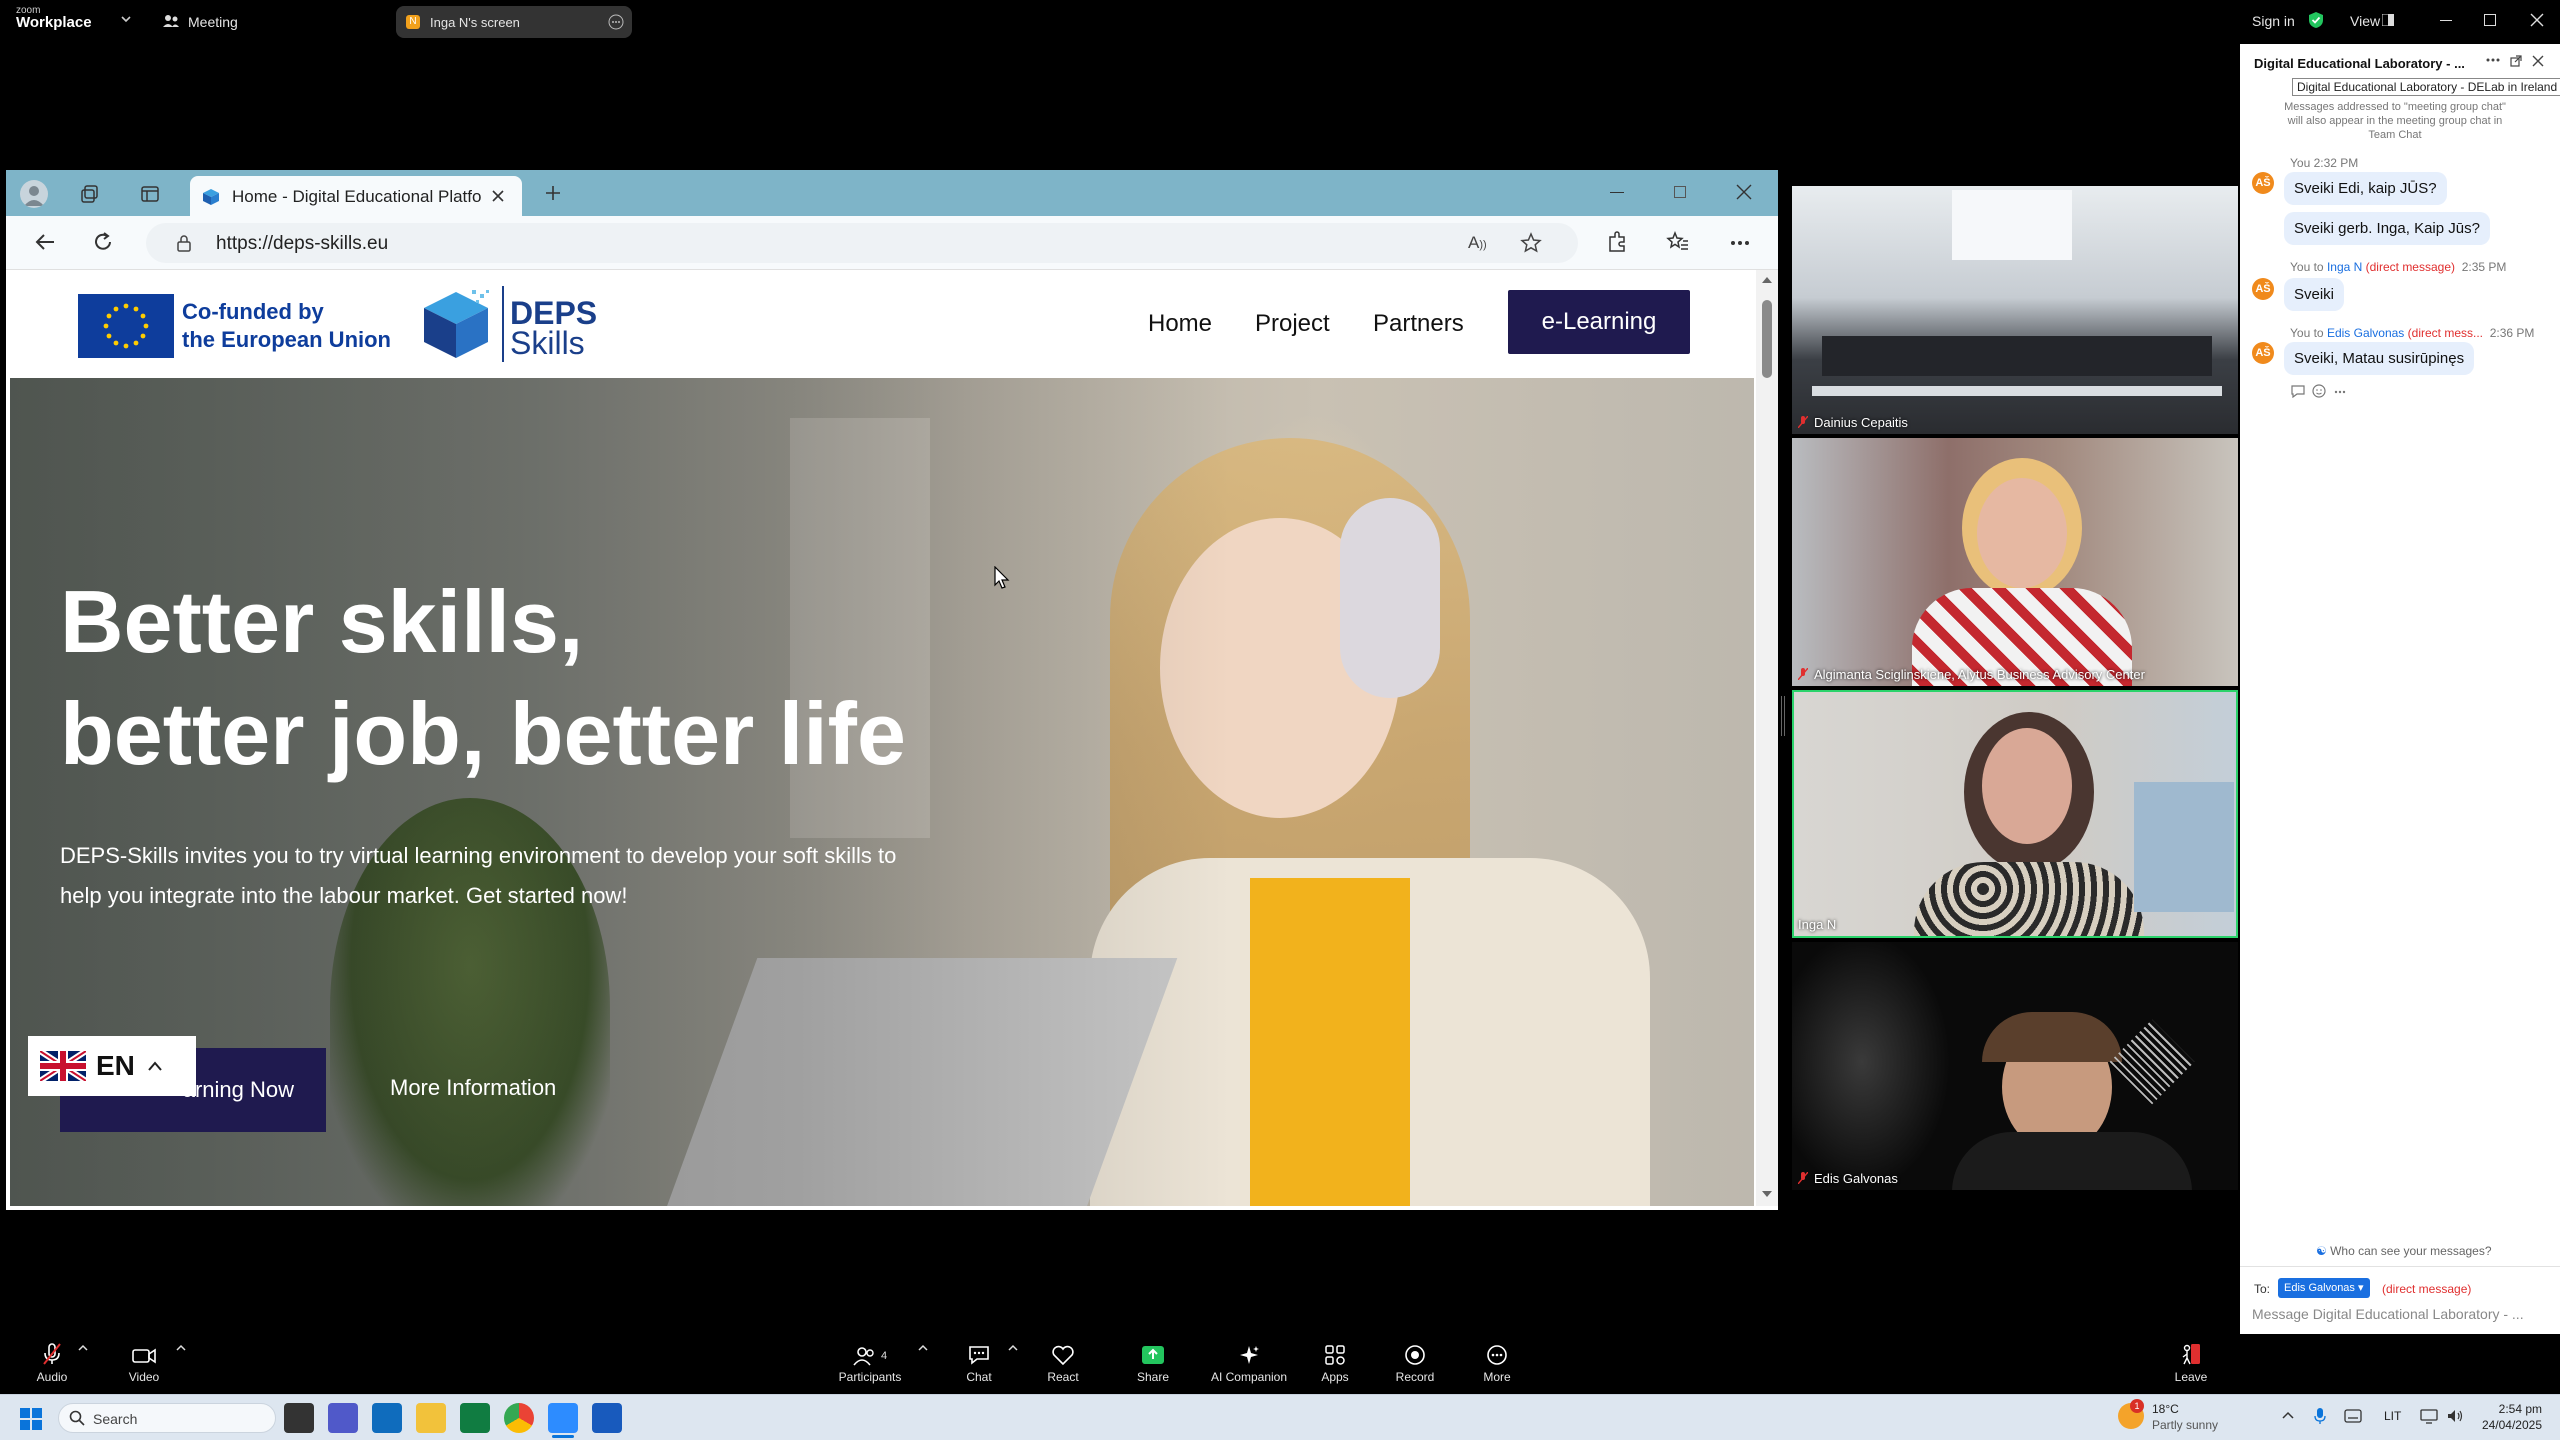  Describe the element at coordinates (1497, 1361) in the screenshot. I see `more-button: More` at that location.